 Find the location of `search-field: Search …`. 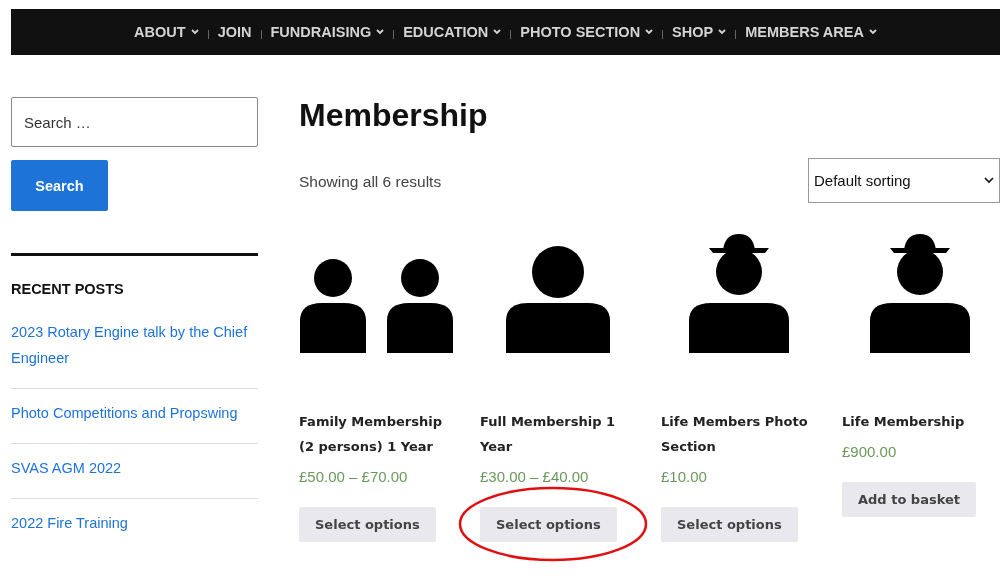

search-field: Search … is located at coordinates (134, 122).